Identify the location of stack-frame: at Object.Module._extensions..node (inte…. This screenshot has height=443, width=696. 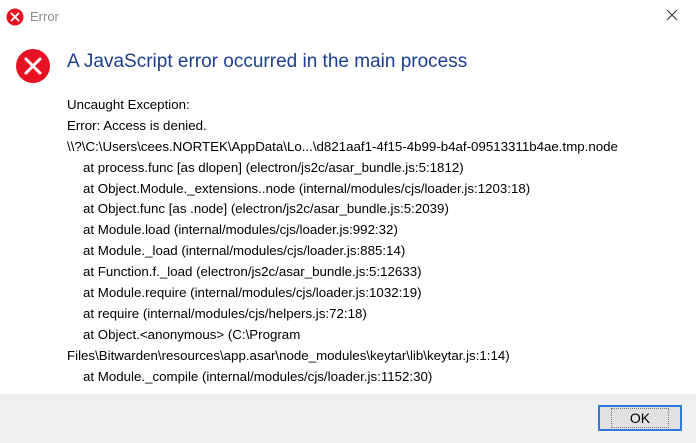
(307, 188).